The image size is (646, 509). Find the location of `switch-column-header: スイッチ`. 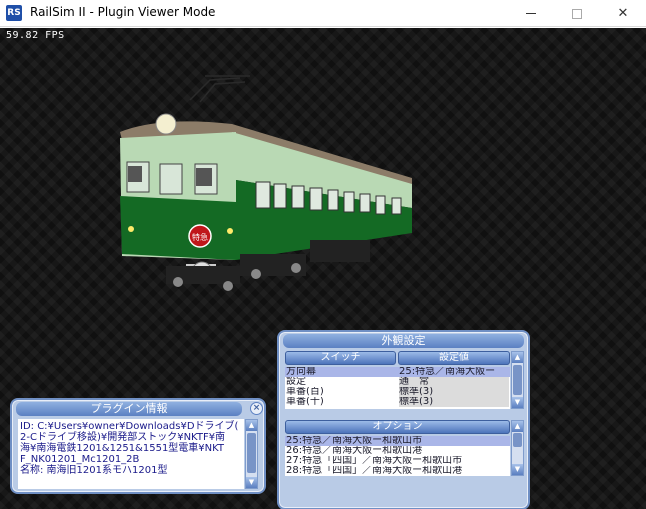

switch-column-header: スイッチ is located at coordinates (340, 358).